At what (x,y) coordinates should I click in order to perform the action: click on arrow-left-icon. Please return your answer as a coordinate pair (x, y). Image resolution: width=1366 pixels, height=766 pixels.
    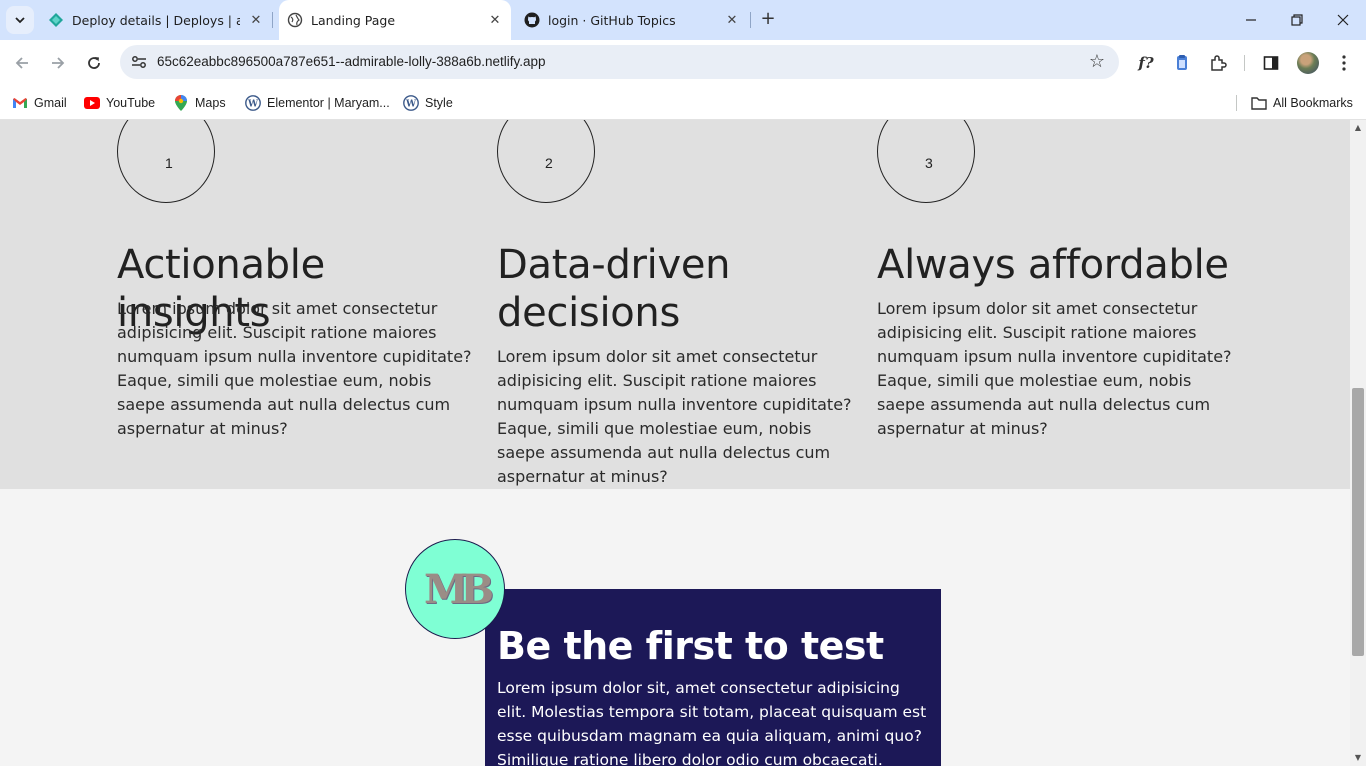
    Looking at the image, I should click on (21, 63).